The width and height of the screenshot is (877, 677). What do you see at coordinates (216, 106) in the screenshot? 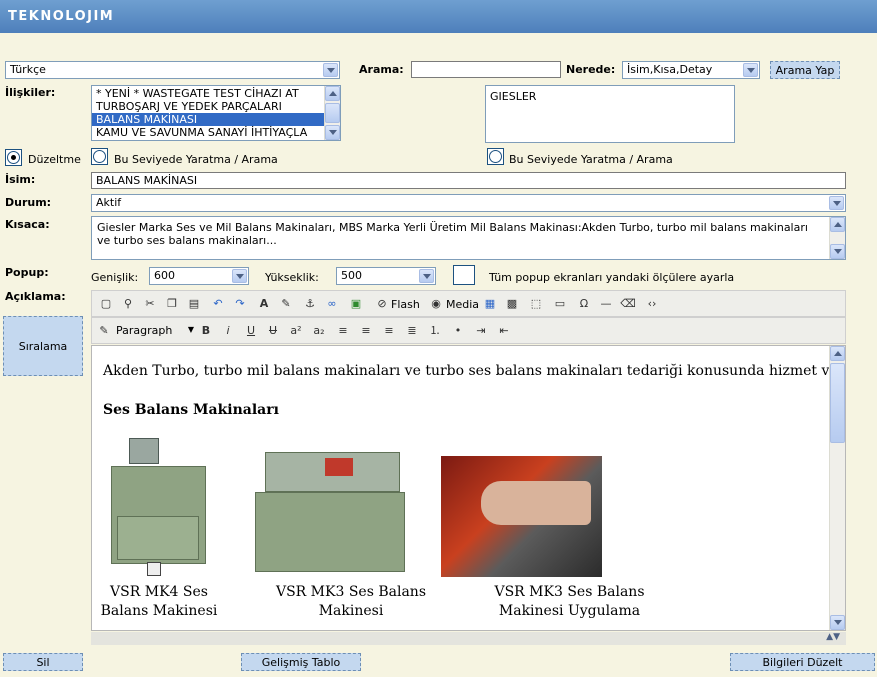
I see `list-item: TURBOŞARJ VE YEDEK PARÇALARI` at bounding box center [216, 106].